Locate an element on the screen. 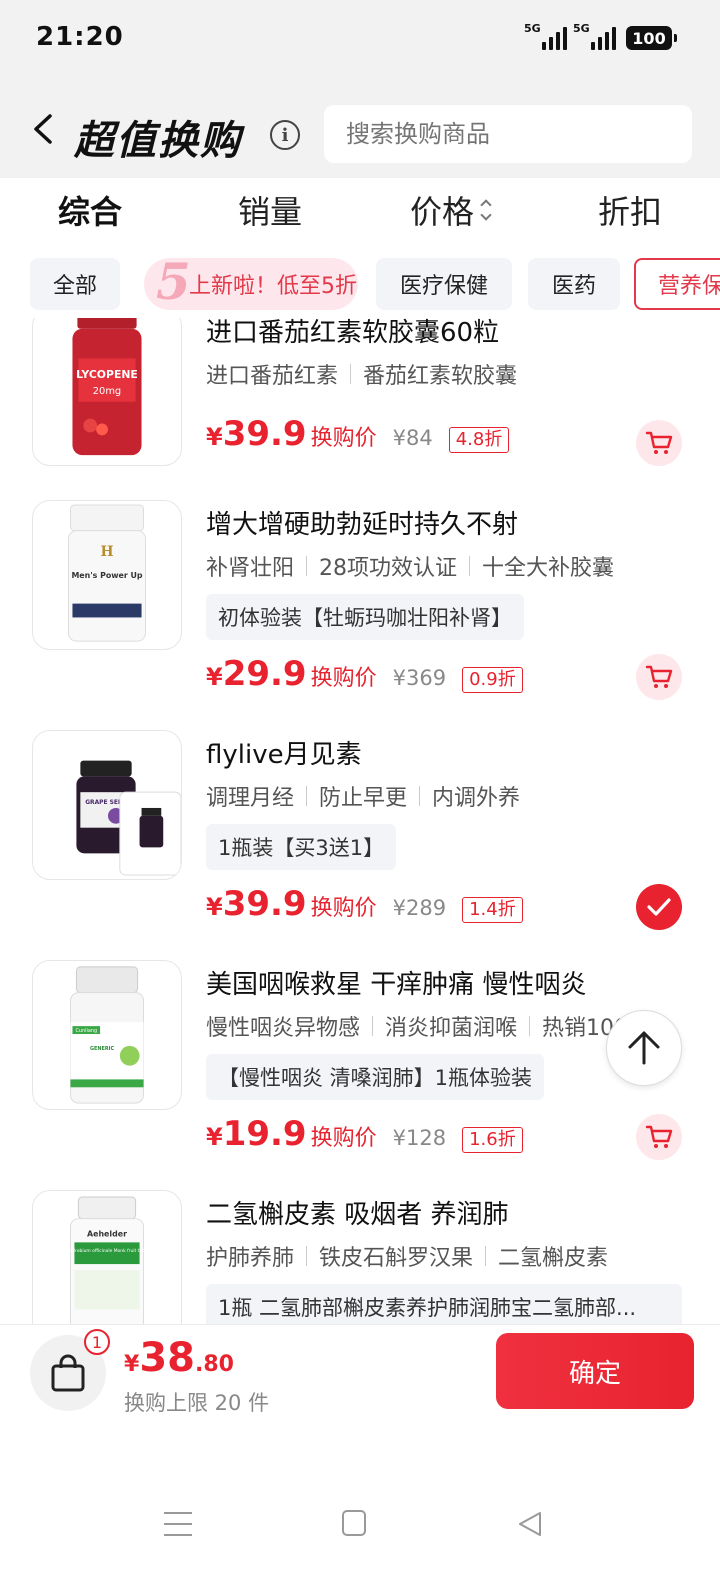  total-integer: 38 is located at coordinates (167, 1358).